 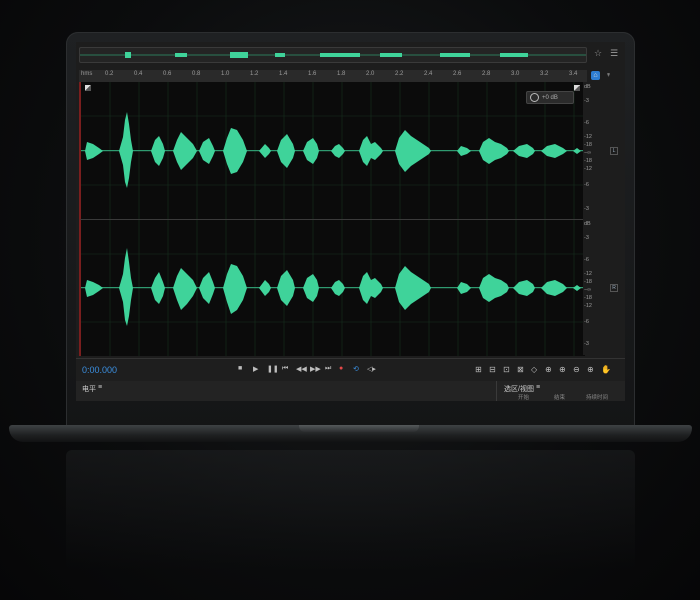 I want to click on timecode-display: 0:00.000, so click(x=99, y=370).